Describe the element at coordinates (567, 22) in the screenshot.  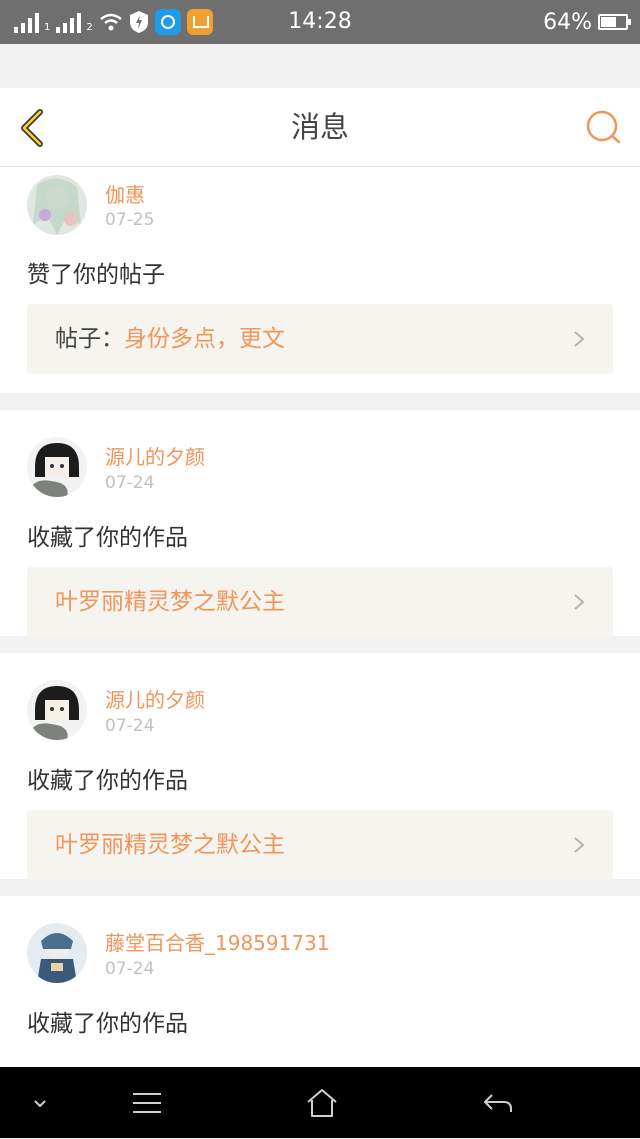
I see `battery-percent: 64%` at that location.